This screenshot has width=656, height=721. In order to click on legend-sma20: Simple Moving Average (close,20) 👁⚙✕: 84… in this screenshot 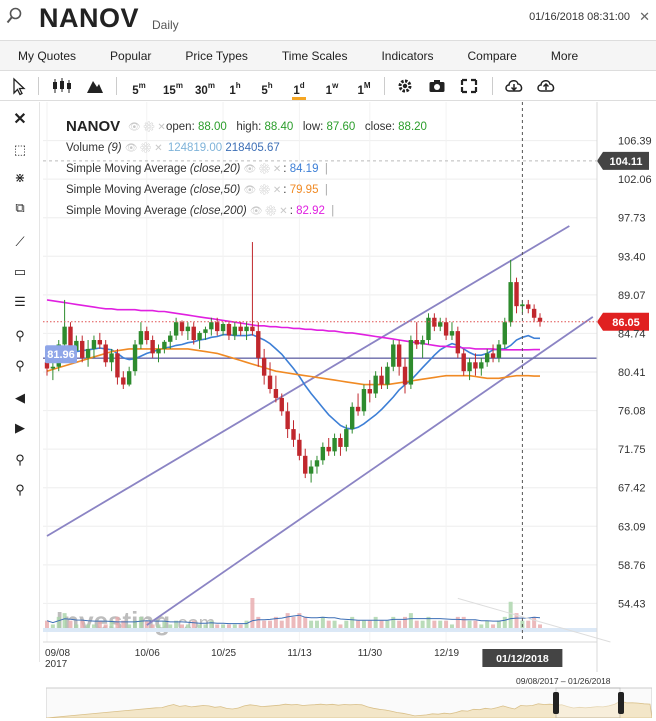, I will do `click(197, 169)`.